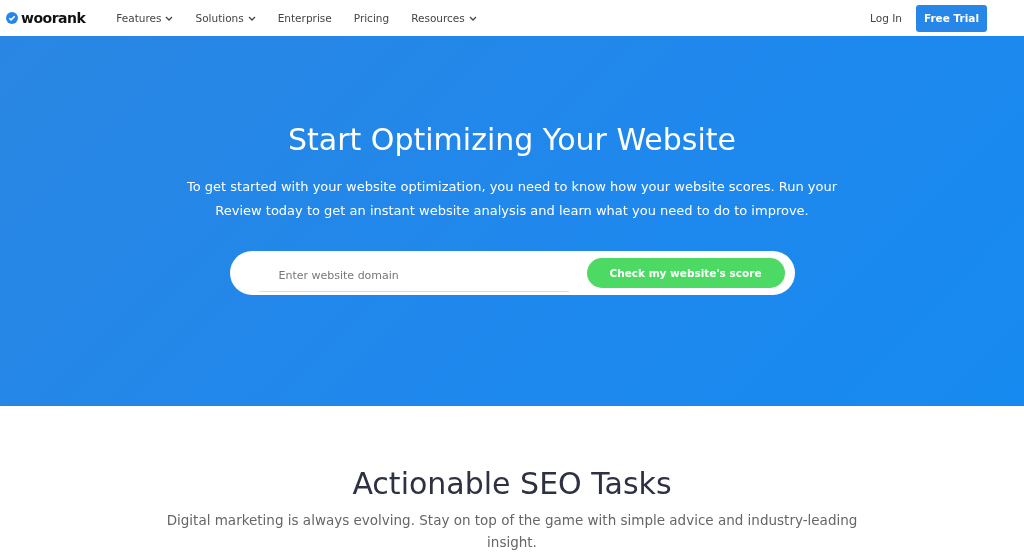 Image resolution: width=1024 pixels, height=555 pixels. What do you see at coordinates (512, 199) in the screenshot?
I see `hero-subtitle: To get started with your website optimization, you need to know how your website scores. Run your Review today to get an instant website analysis and learn what you need to do to improve.` at bounding box center [512, 199].